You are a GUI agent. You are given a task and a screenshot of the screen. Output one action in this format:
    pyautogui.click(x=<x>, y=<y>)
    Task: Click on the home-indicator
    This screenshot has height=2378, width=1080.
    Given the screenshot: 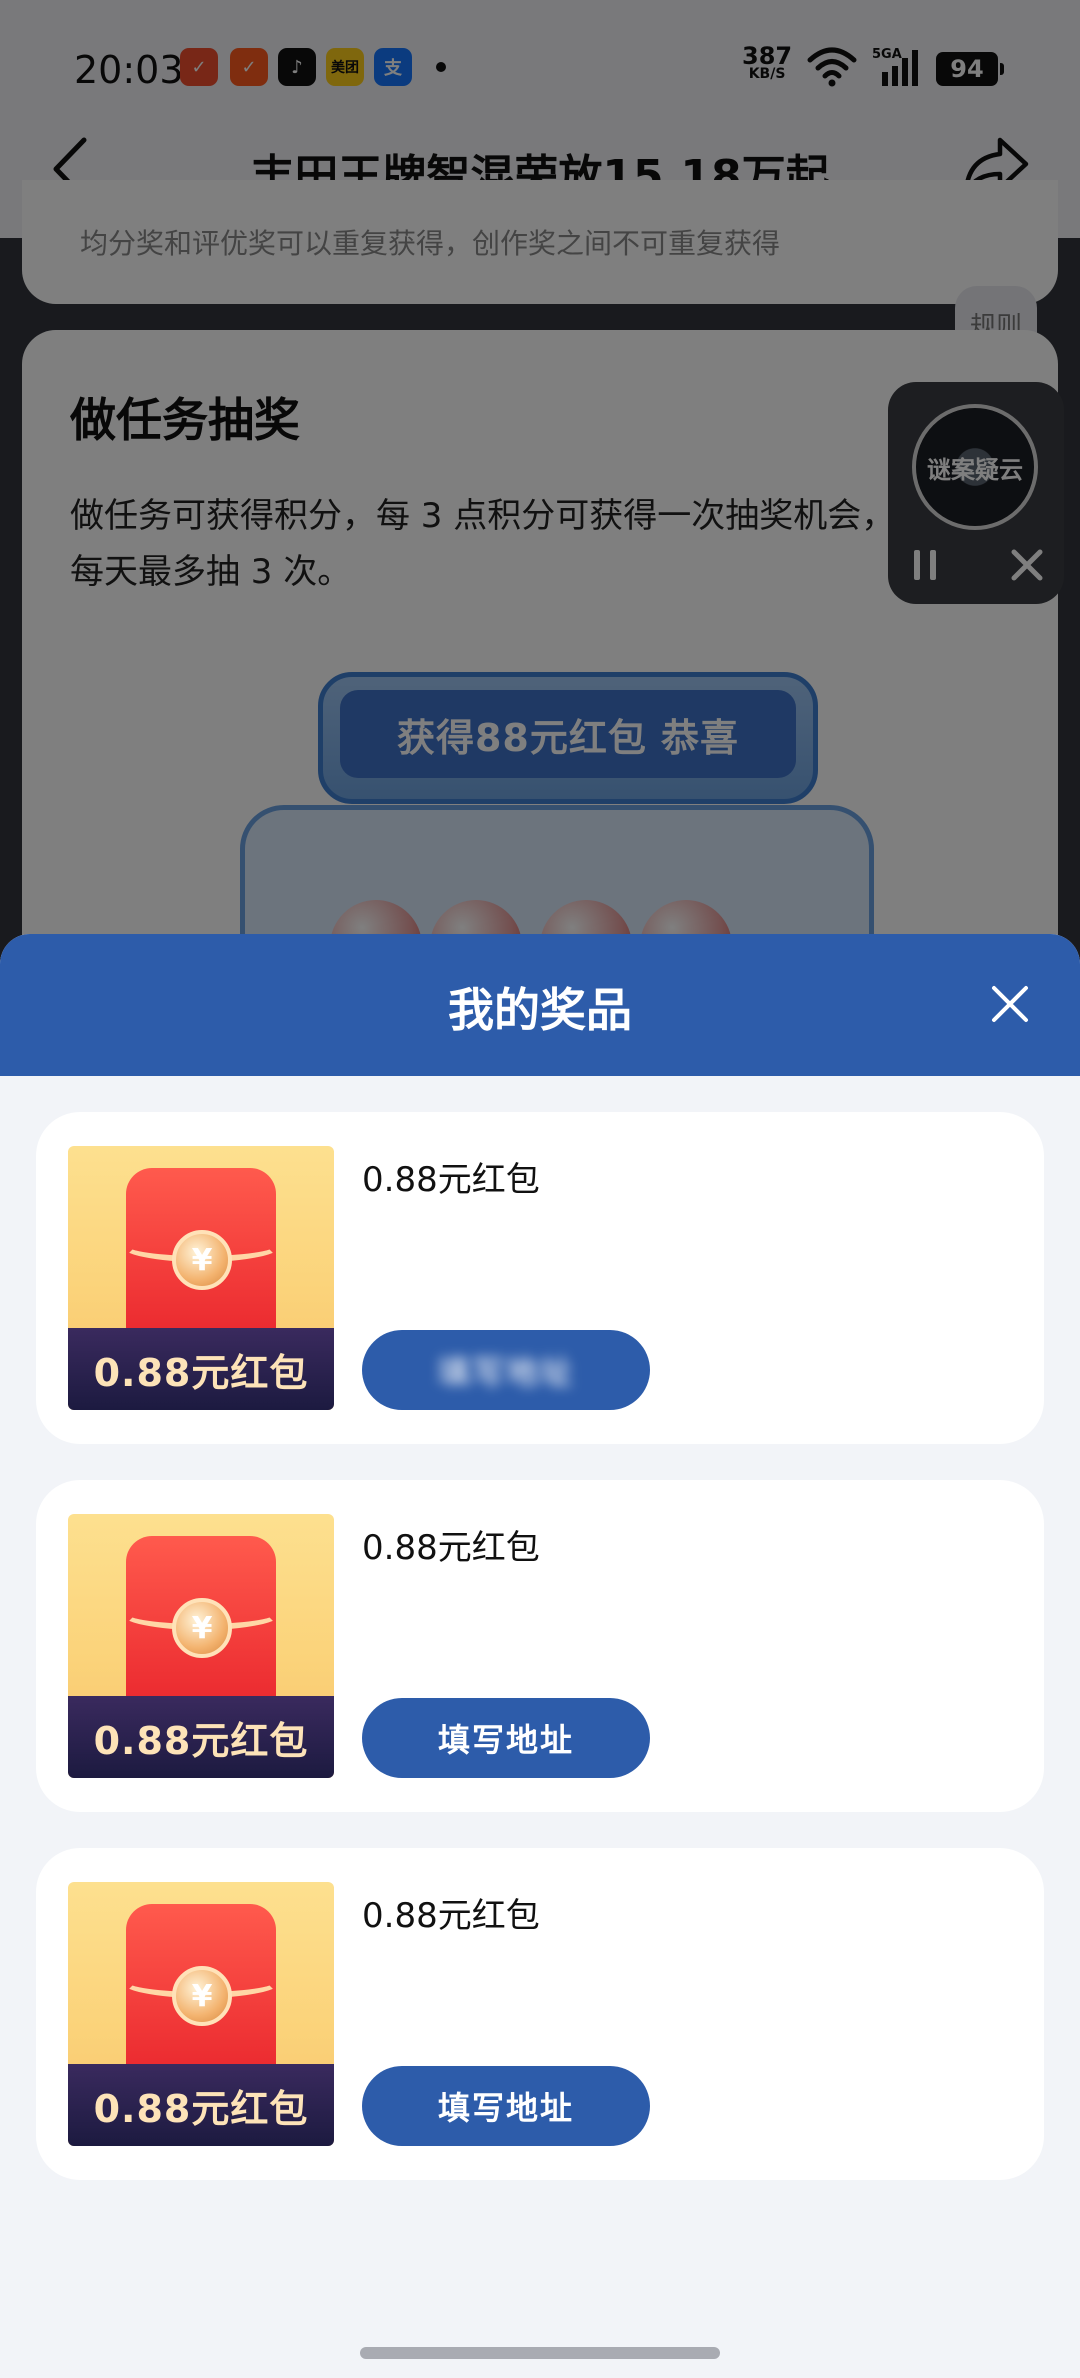 What is the action you would take?
    pyautogui.click(x=540, y=2353)
    